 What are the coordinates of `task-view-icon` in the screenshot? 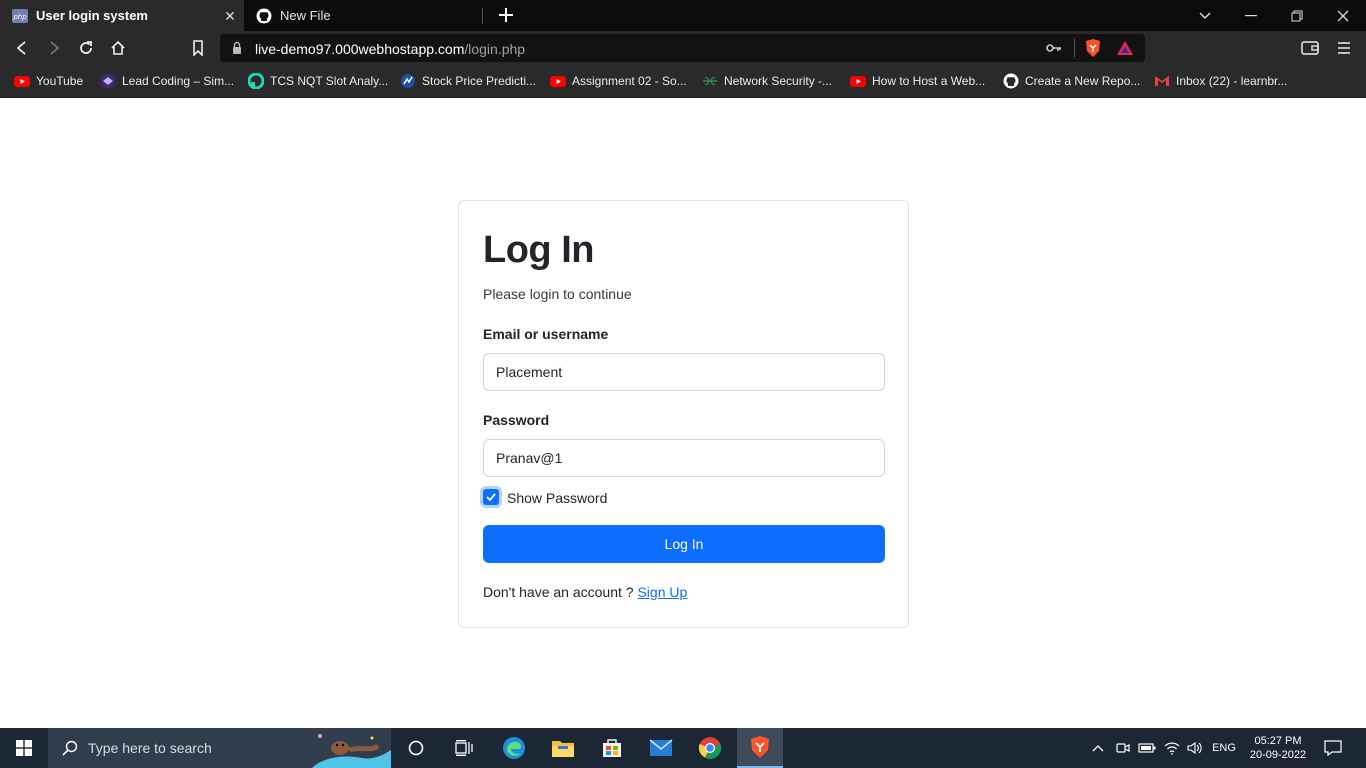 It's located at (464, 748).